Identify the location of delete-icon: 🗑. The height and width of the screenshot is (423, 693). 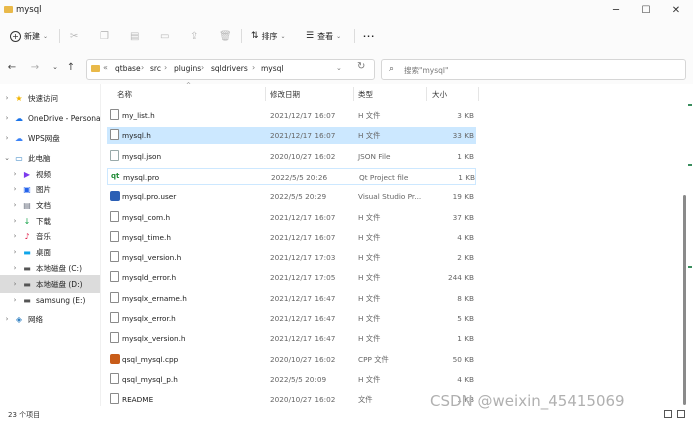
(225, 36).